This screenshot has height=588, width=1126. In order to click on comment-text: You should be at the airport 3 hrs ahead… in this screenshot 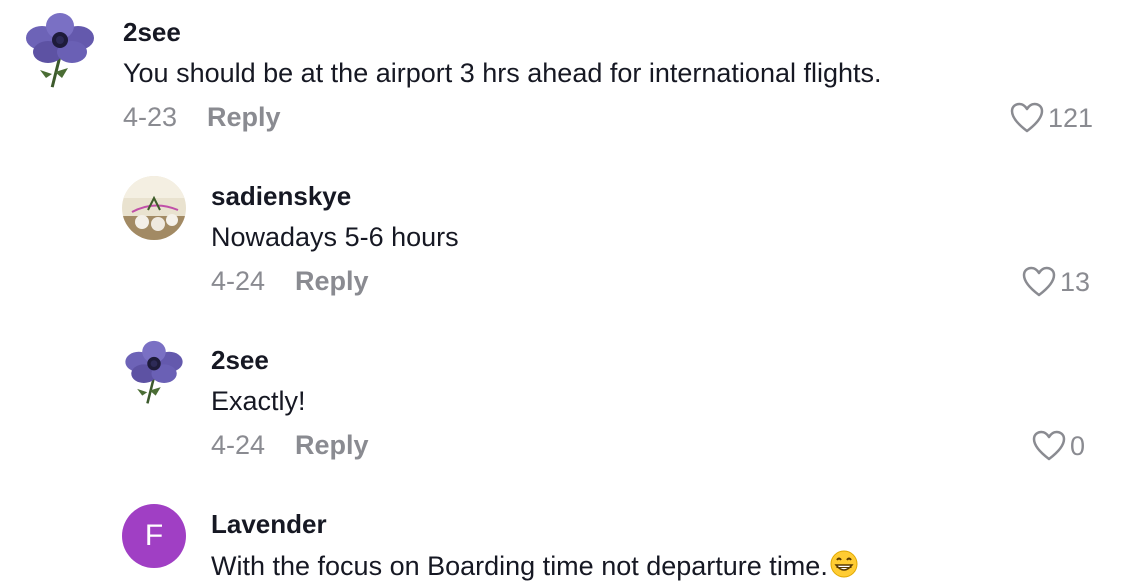, I will do `click(502, 73)`.